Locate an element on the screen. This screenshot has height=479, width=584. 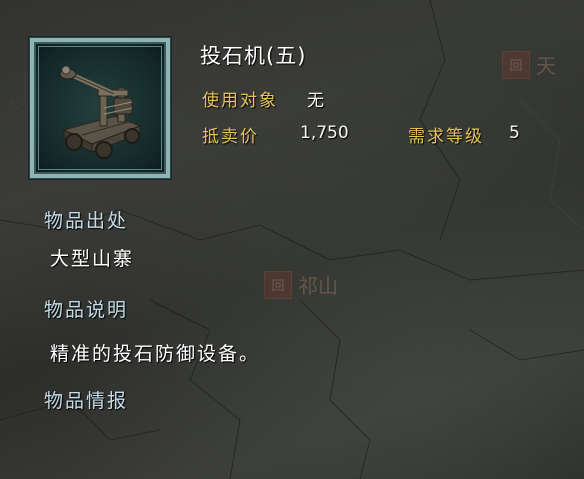
map-marker-top-right: 回 天 is located at coordinates (529, 64).